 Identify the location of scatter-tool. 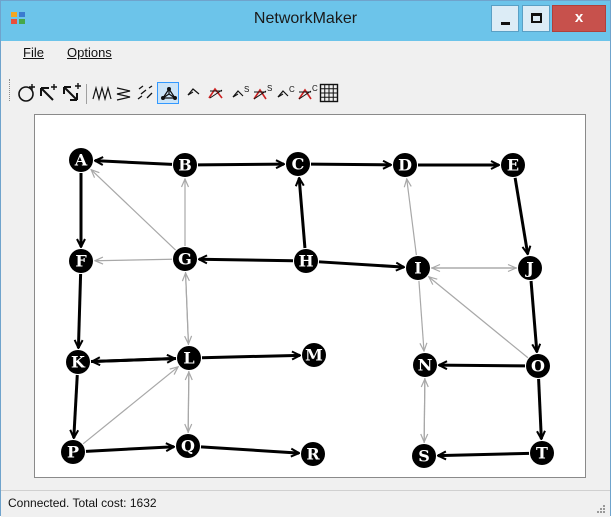
(146, 93).